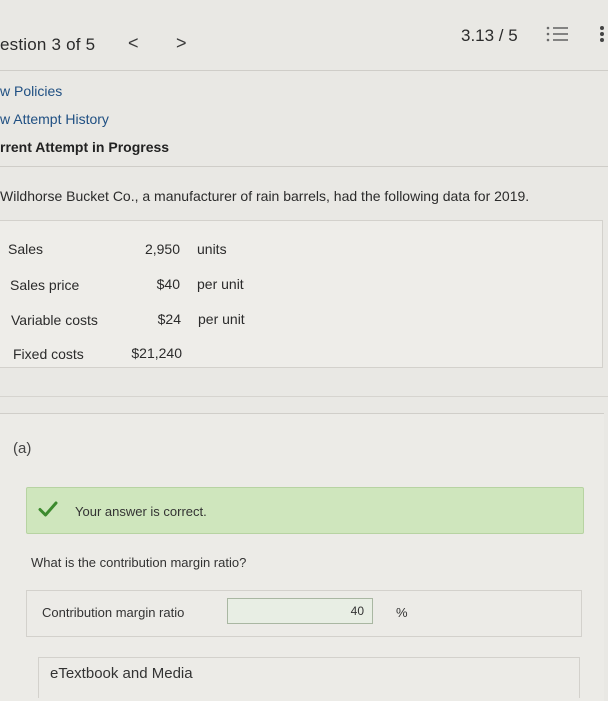  I want to click on score-display: 3.13 / 5, so click(489, 35).